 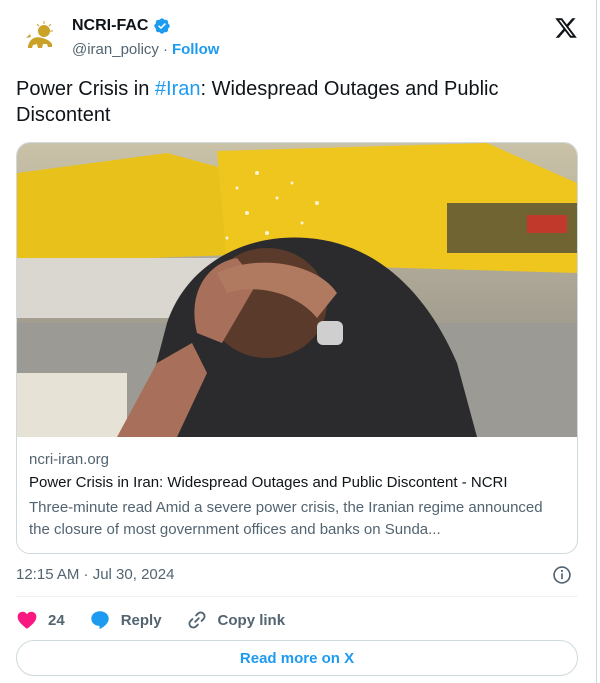 I want to click on like-count: 24, so click(x=56, y=620).